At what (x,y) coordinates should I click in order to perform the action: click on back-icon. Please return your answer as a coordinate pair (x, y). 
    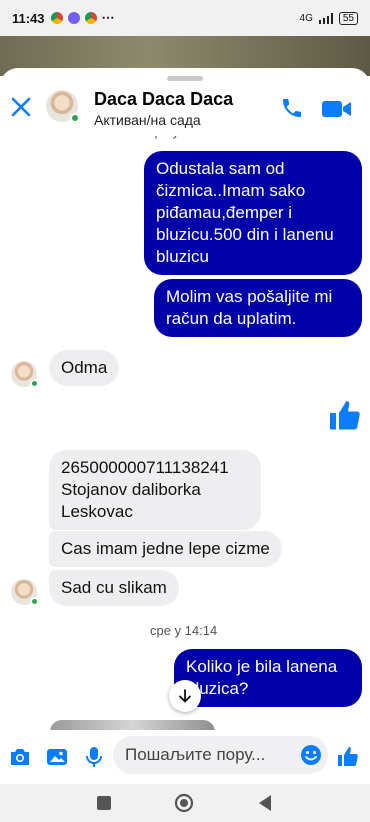
    Looking at the image, I should click on (265, 803).